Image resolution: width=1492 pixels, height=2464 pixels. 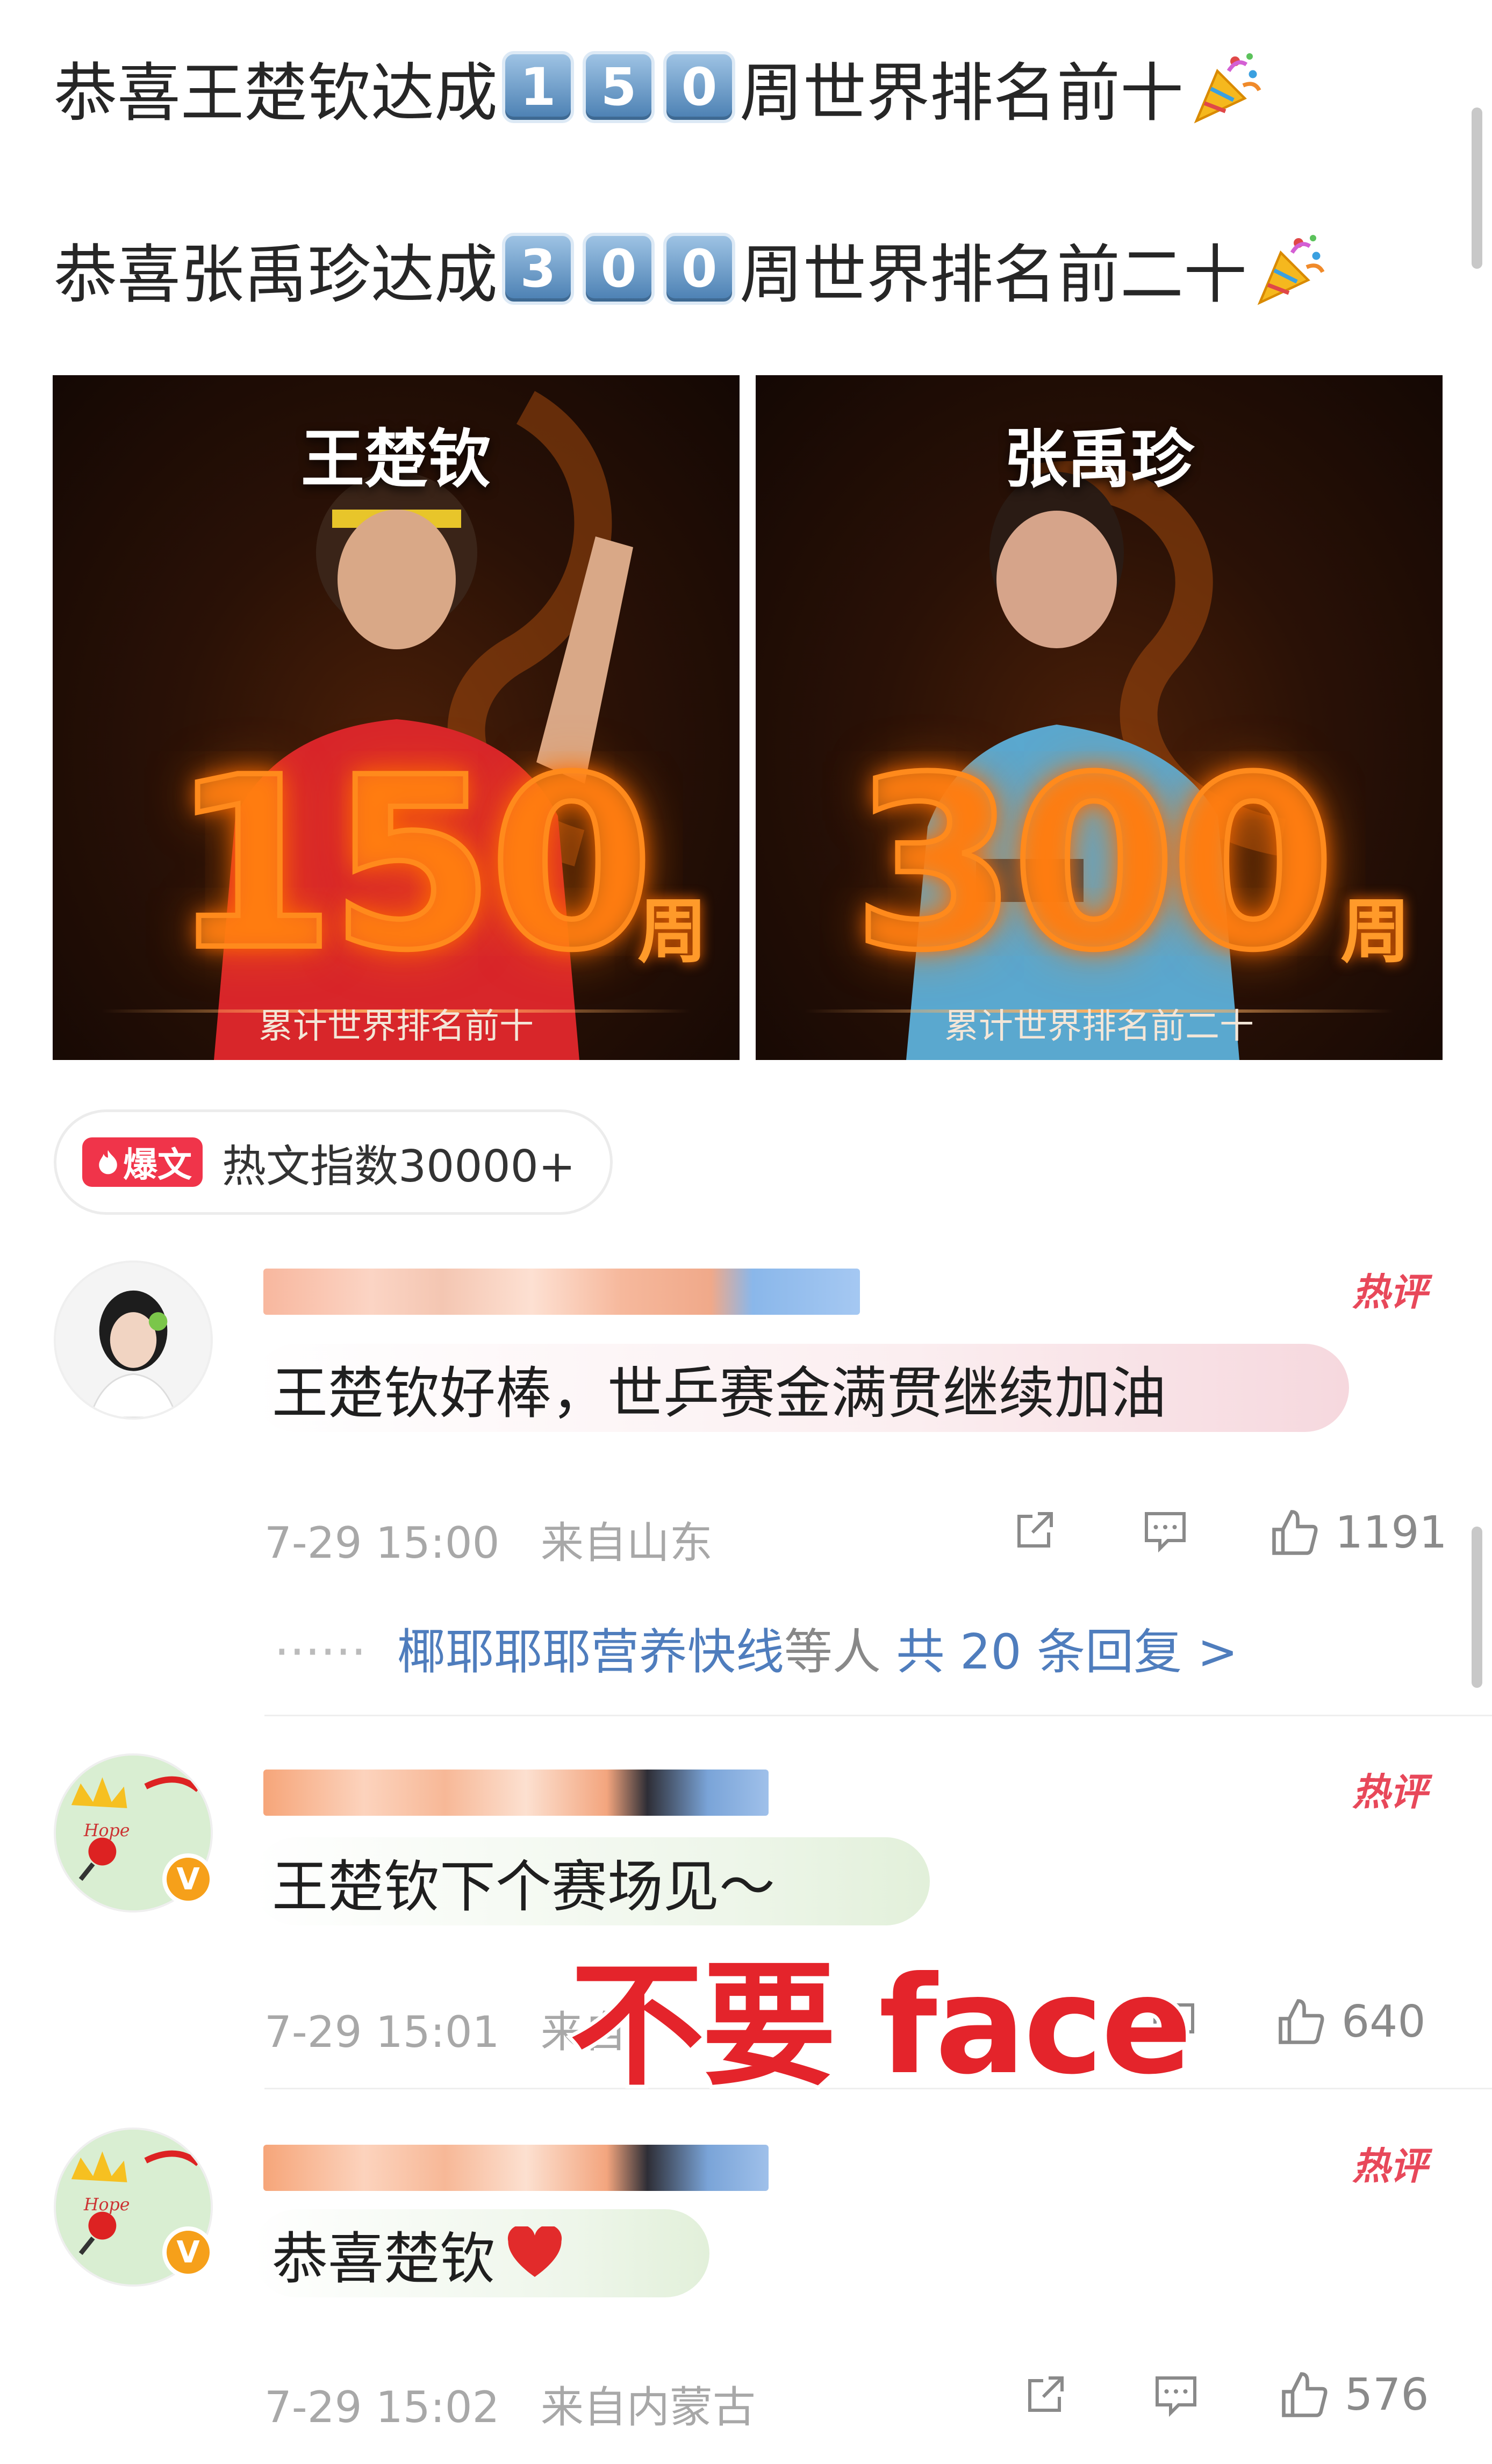 I want to click on comment-text: 王楚钦好棒，世乒赛金满贯继续加油, so click(x=719, y=1393).